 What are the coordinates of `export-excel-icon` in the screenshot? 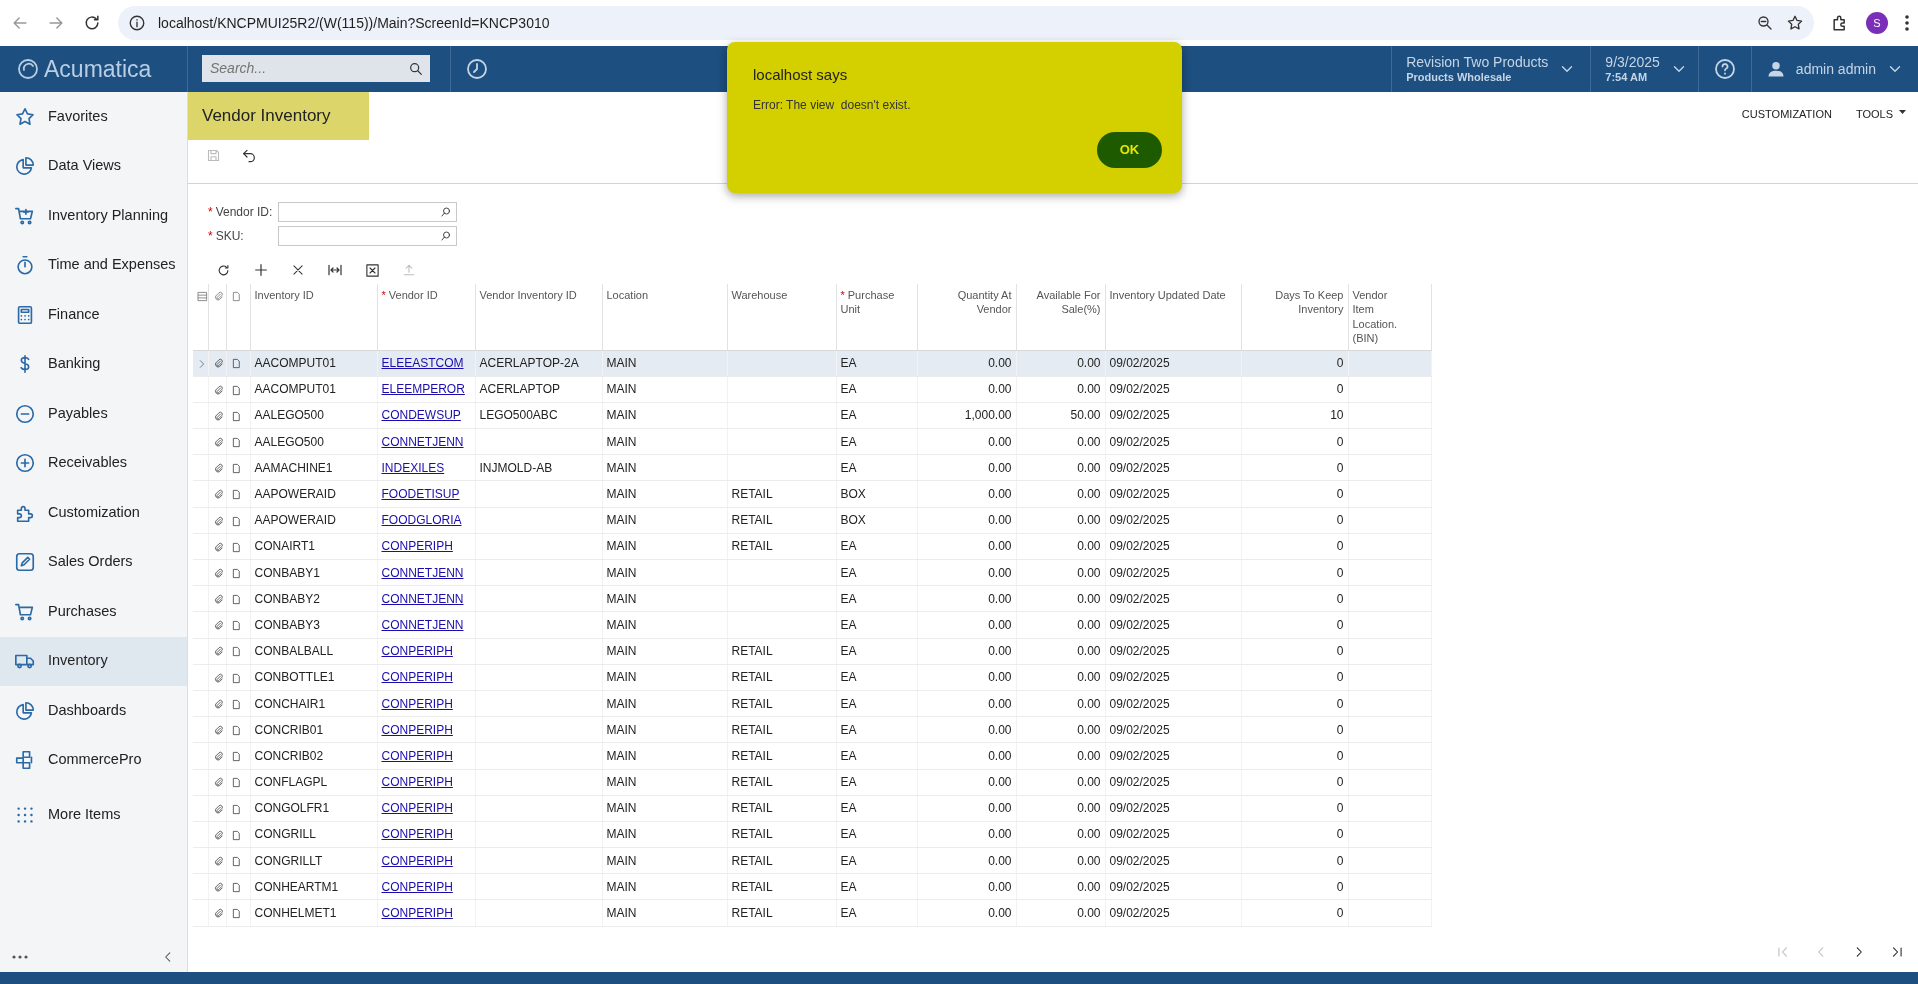 It's located at (372, 270).